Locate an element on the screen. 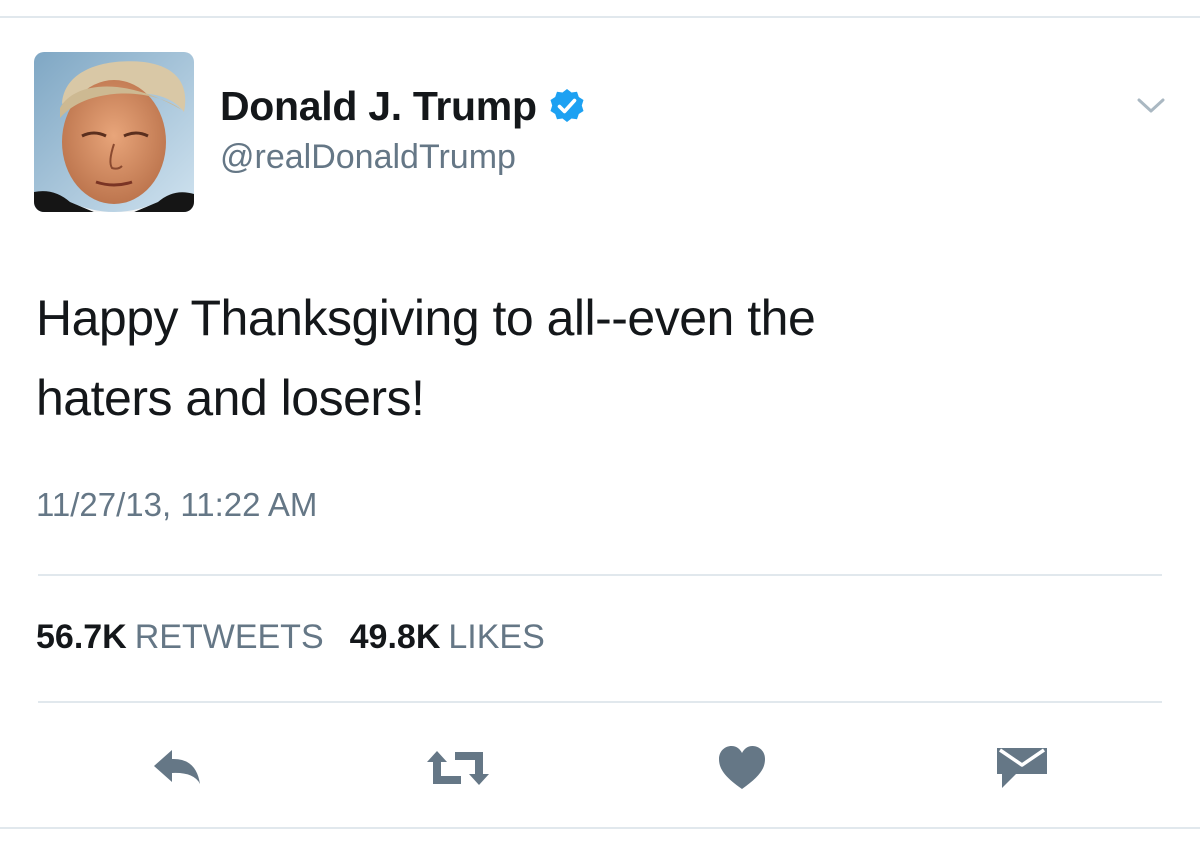 This screenshot has width=1200, height=845. direct-message-icon is located at coordinates (1022, 768).